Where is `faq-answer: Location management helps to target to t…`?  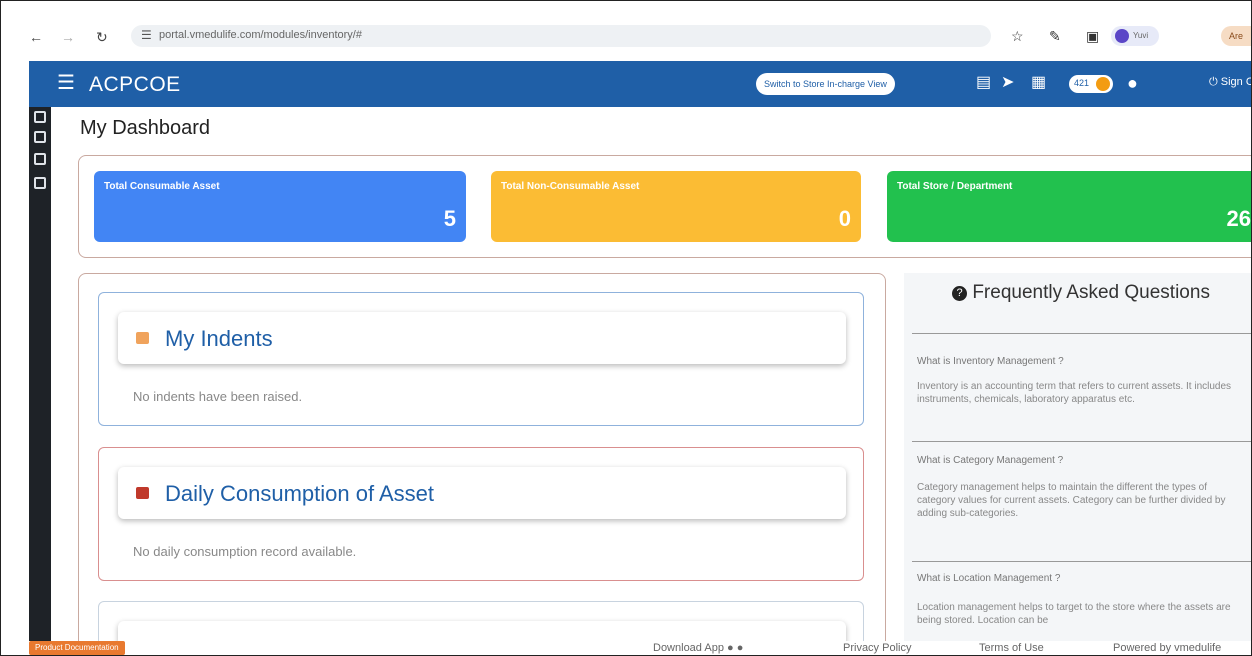
faq-answer: Location management helps to target to t… is located at coordinates (1074, 614).